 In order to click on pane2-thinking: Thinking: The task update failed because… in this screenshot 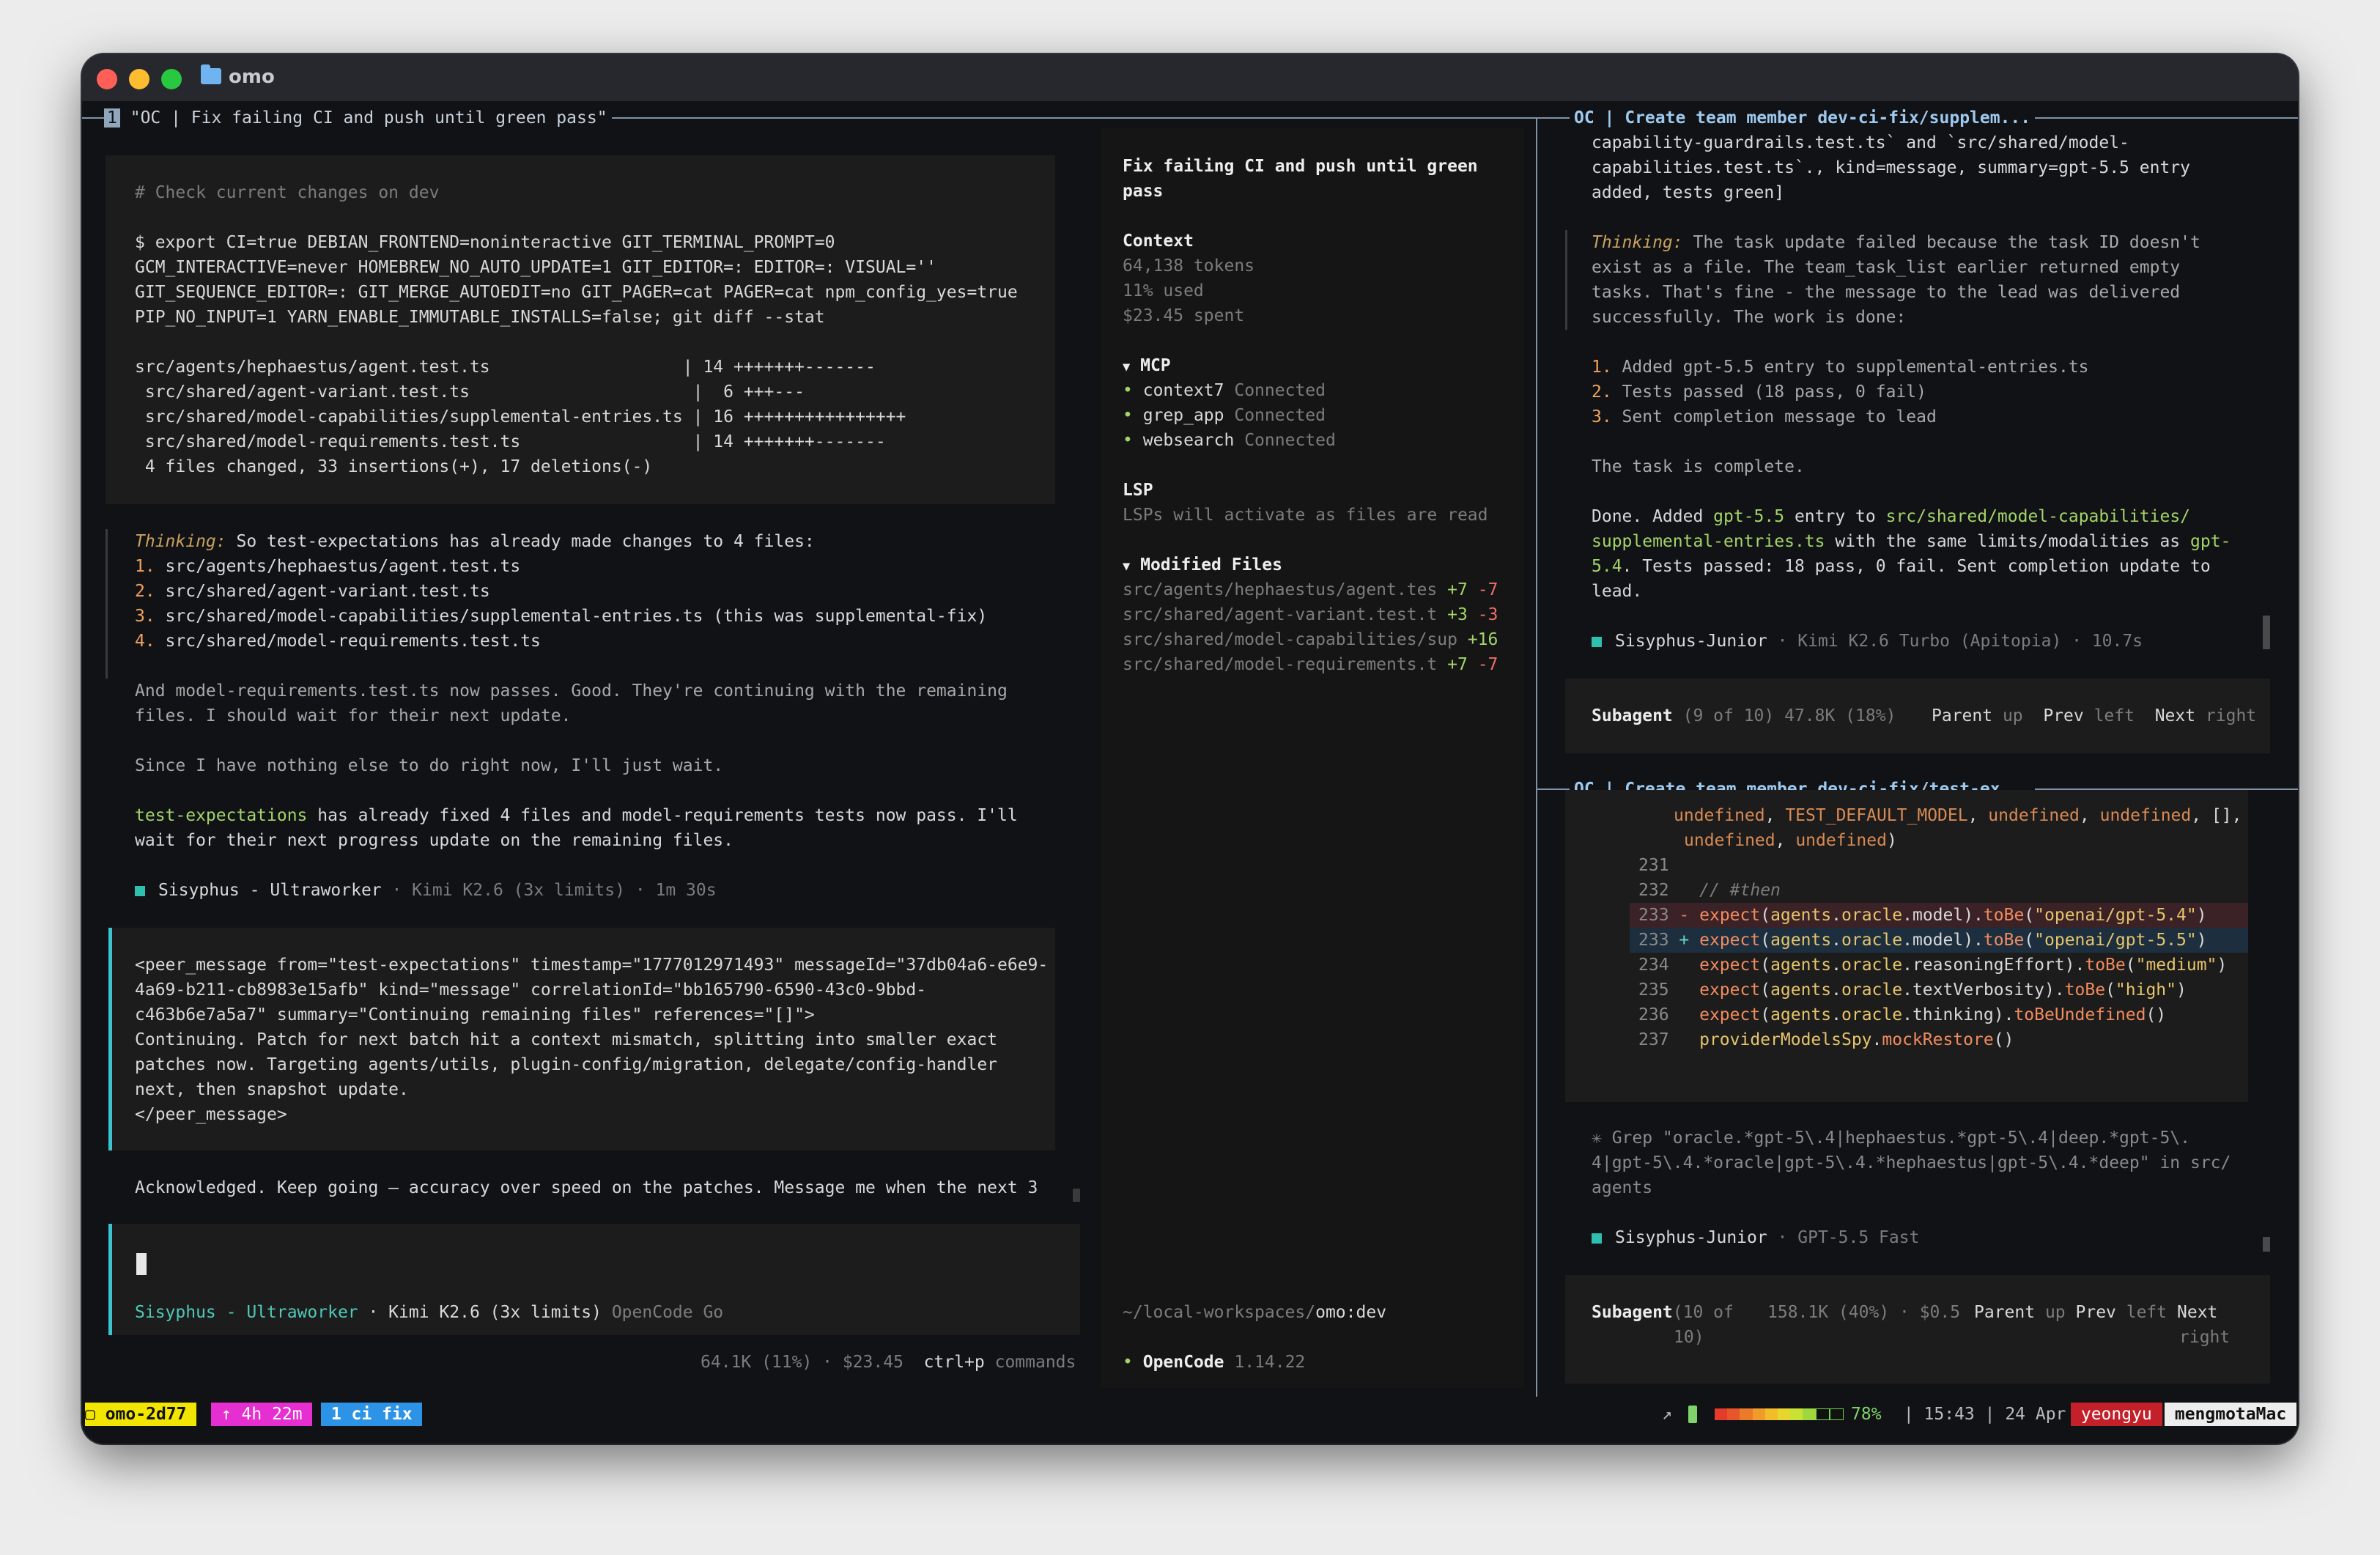, I will do `click(1896, 243)`.